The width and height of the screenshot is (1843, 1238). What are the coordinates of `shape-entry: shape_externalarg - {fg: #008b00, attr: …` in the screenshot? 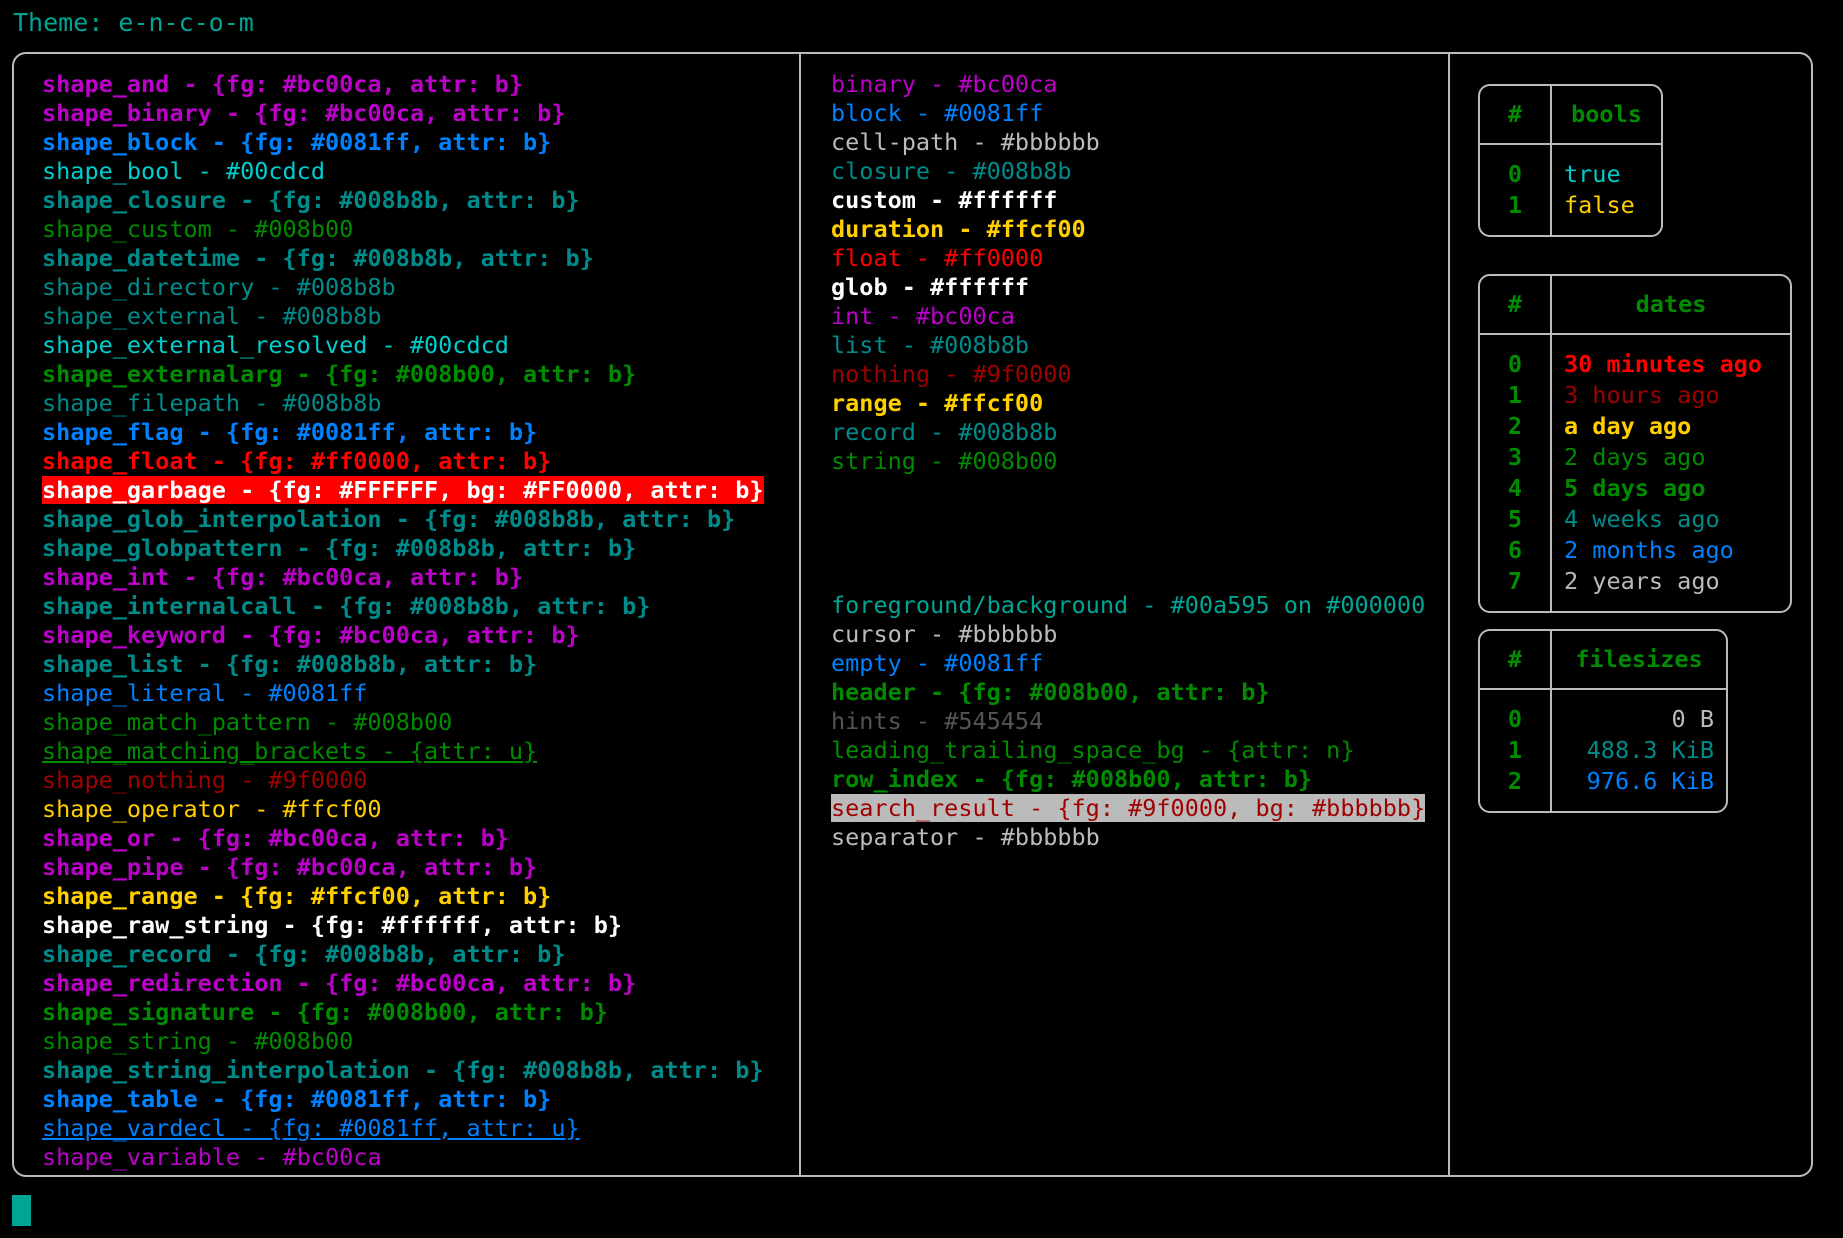 It's located at (403, 374).